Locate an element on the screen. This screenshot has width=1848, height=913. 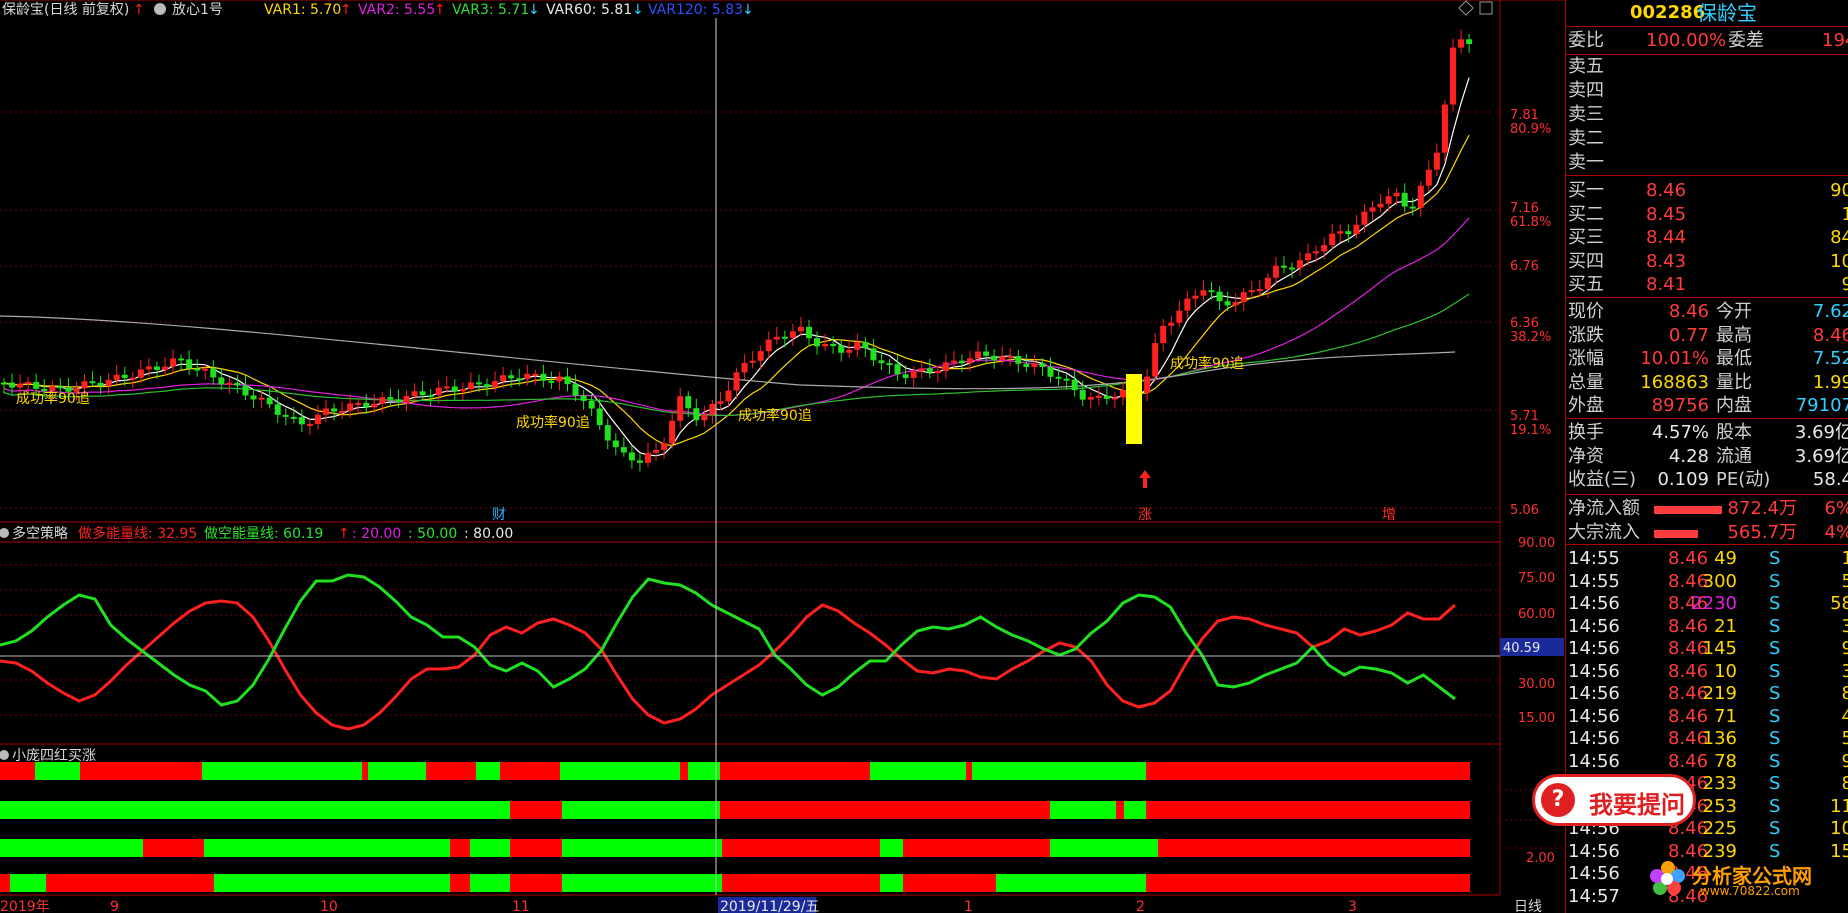
bars-toggle-icon is located at coordinates (4, 755).